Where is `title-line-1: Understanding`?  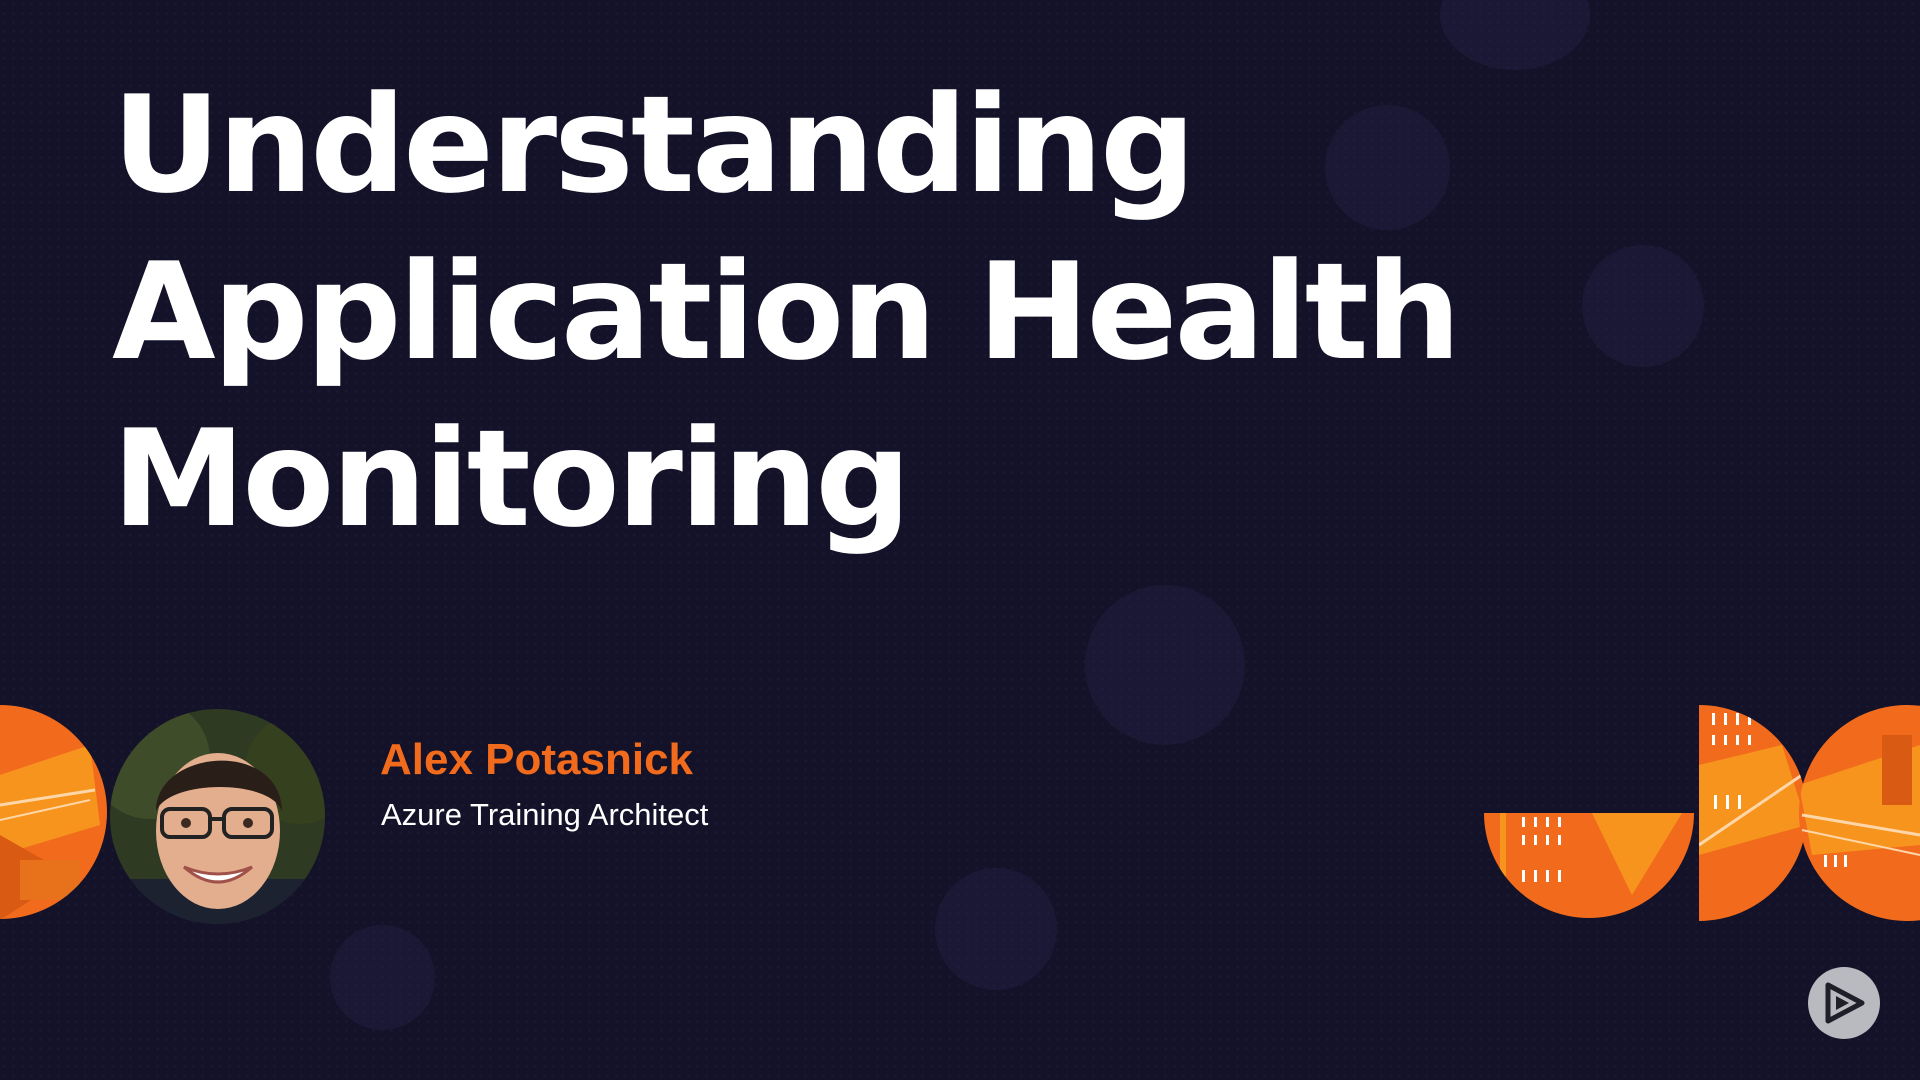
title-line-1: Understanding is located at coordinates (654, 145).